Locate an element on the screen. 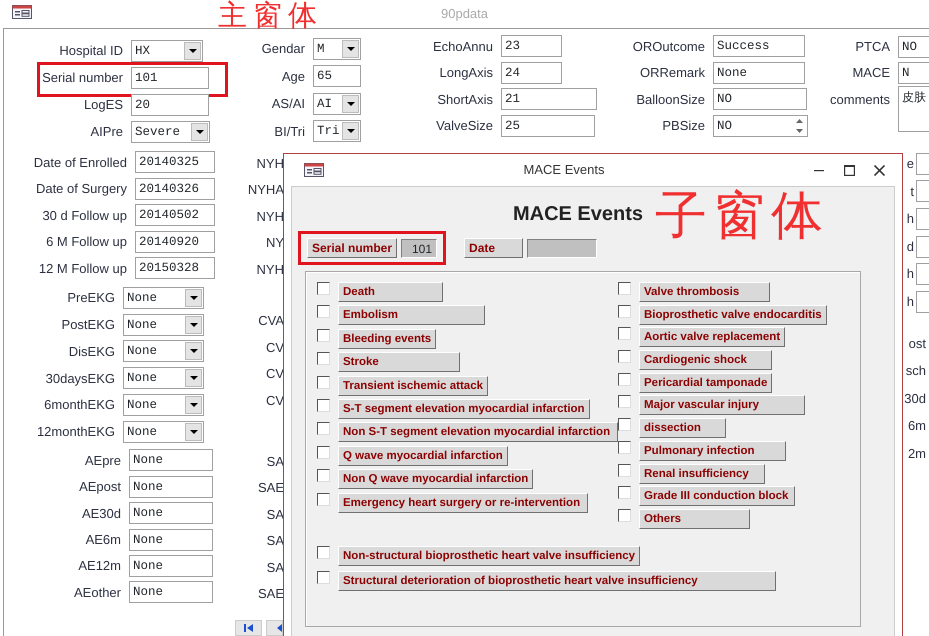 This screenshot has height=636, width=929. text-field: 23 is located at coordinates (531, 46).